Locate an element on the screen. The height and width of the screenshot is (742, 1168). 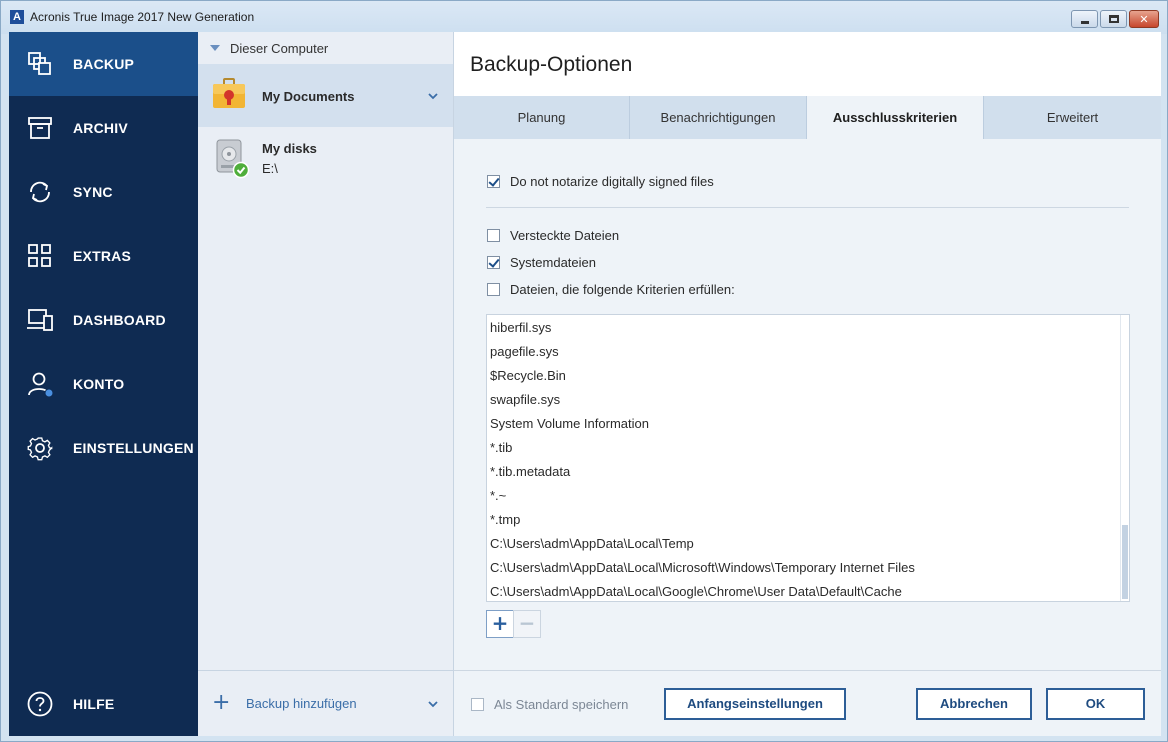
archive-icon is located at coordinates (40, 128).